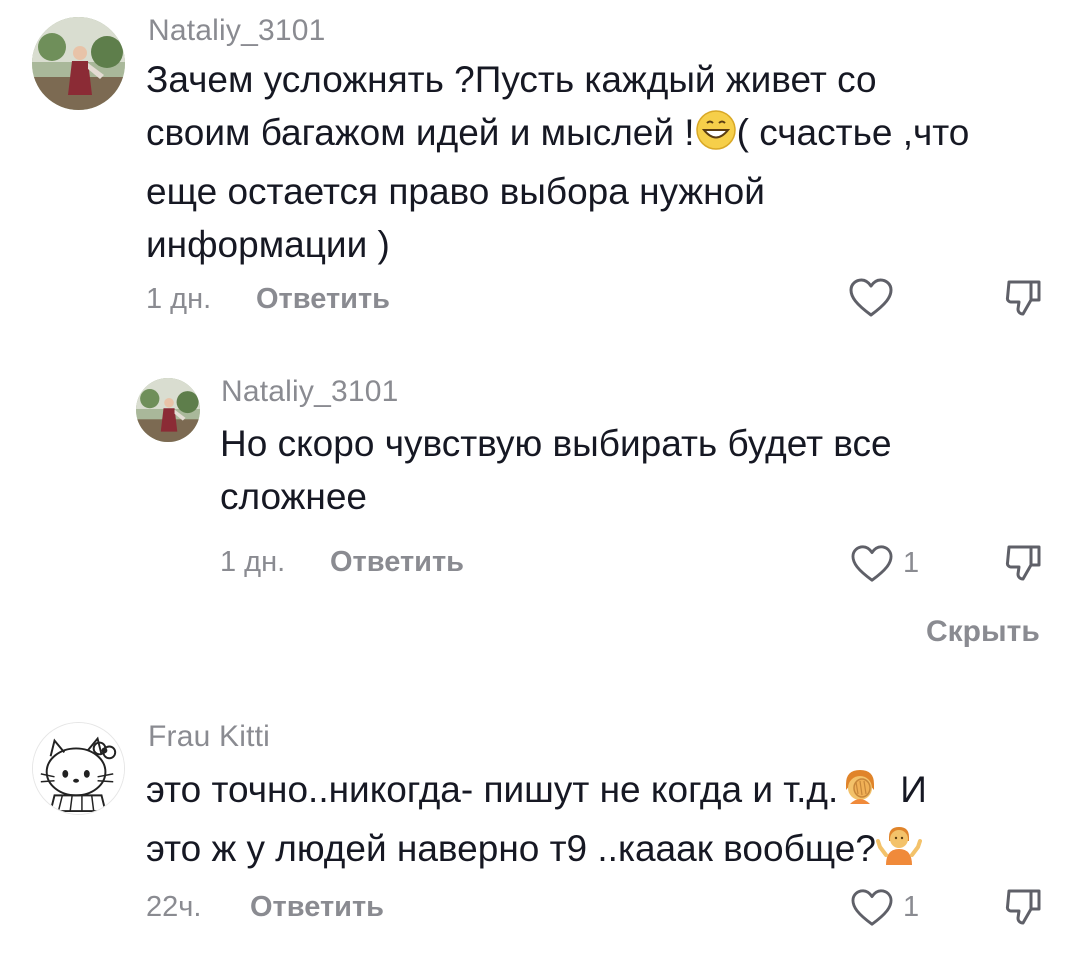  I want to click on hello-kitty-avatar, so click(78, 768).